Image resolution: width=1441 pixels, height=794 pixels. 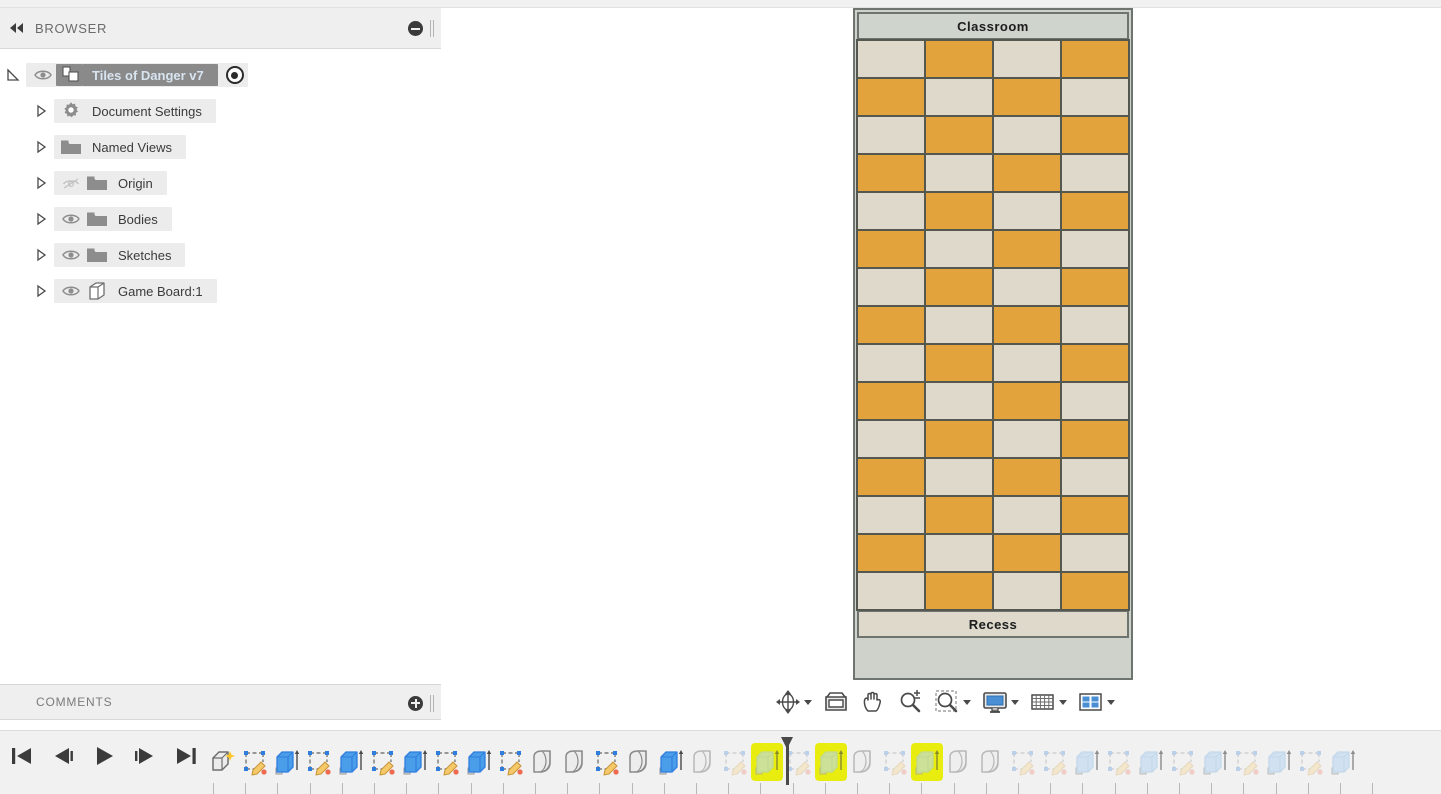 What do you see at coordinates (1096, 702) in the screenshot?
I see `viewports-button` at bounding box center [1096, 702].